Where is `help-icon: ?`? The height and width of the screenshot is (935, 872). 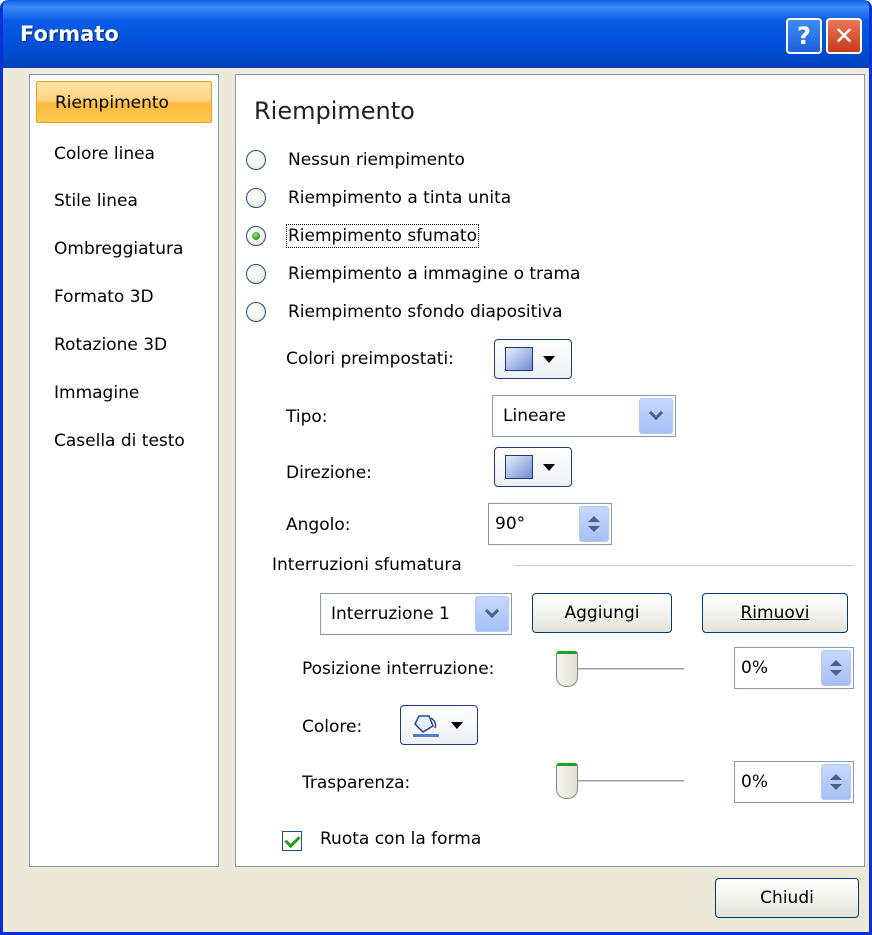
help-icon: ? is located at coordinates (804, 36).